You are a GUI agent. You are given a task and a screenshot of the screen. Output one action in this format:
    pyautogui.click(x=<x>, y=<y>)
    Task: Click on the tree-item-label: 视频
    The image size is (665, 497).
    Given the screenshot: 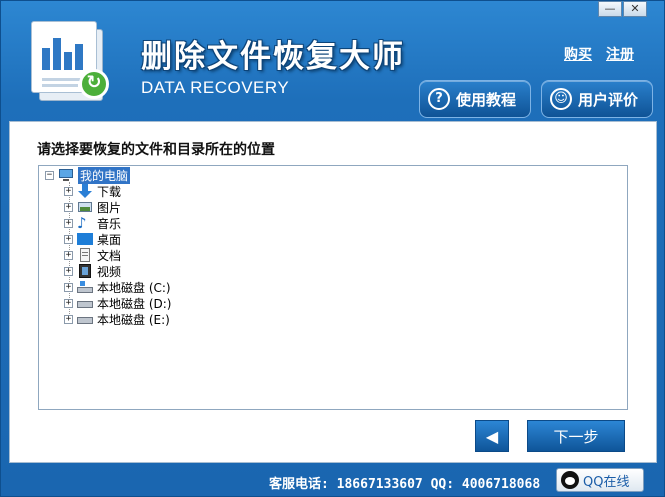 What is the action you would take?
    pyautogui.click(x=109, y=271)
    